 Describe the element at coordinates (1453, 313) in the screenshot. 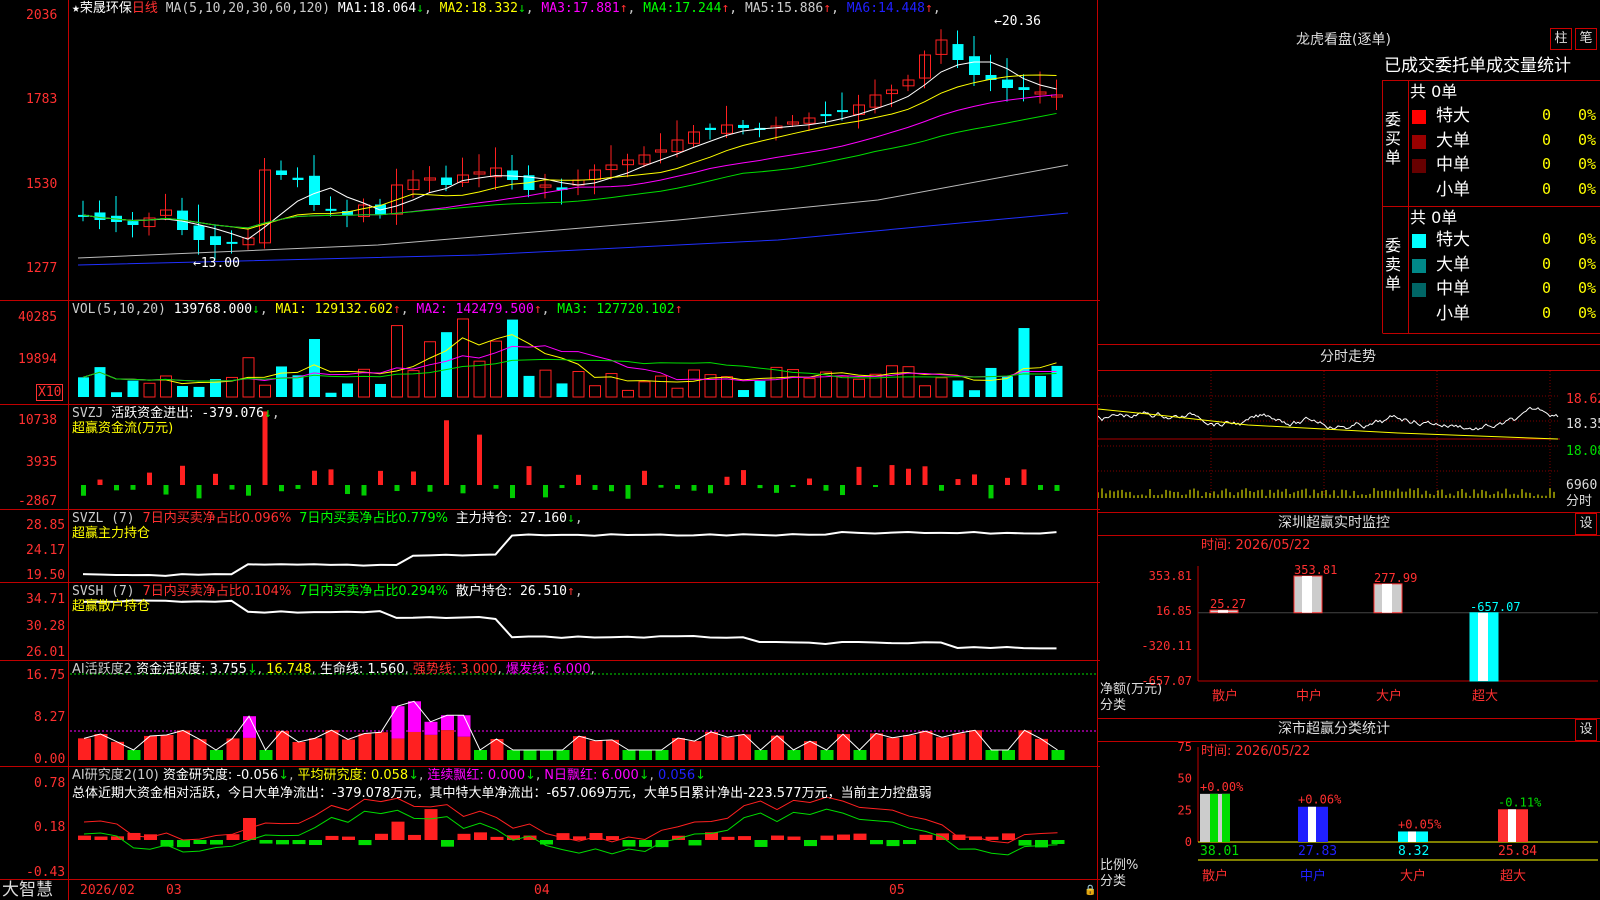

I see `order-size-label: 小单` at that location.